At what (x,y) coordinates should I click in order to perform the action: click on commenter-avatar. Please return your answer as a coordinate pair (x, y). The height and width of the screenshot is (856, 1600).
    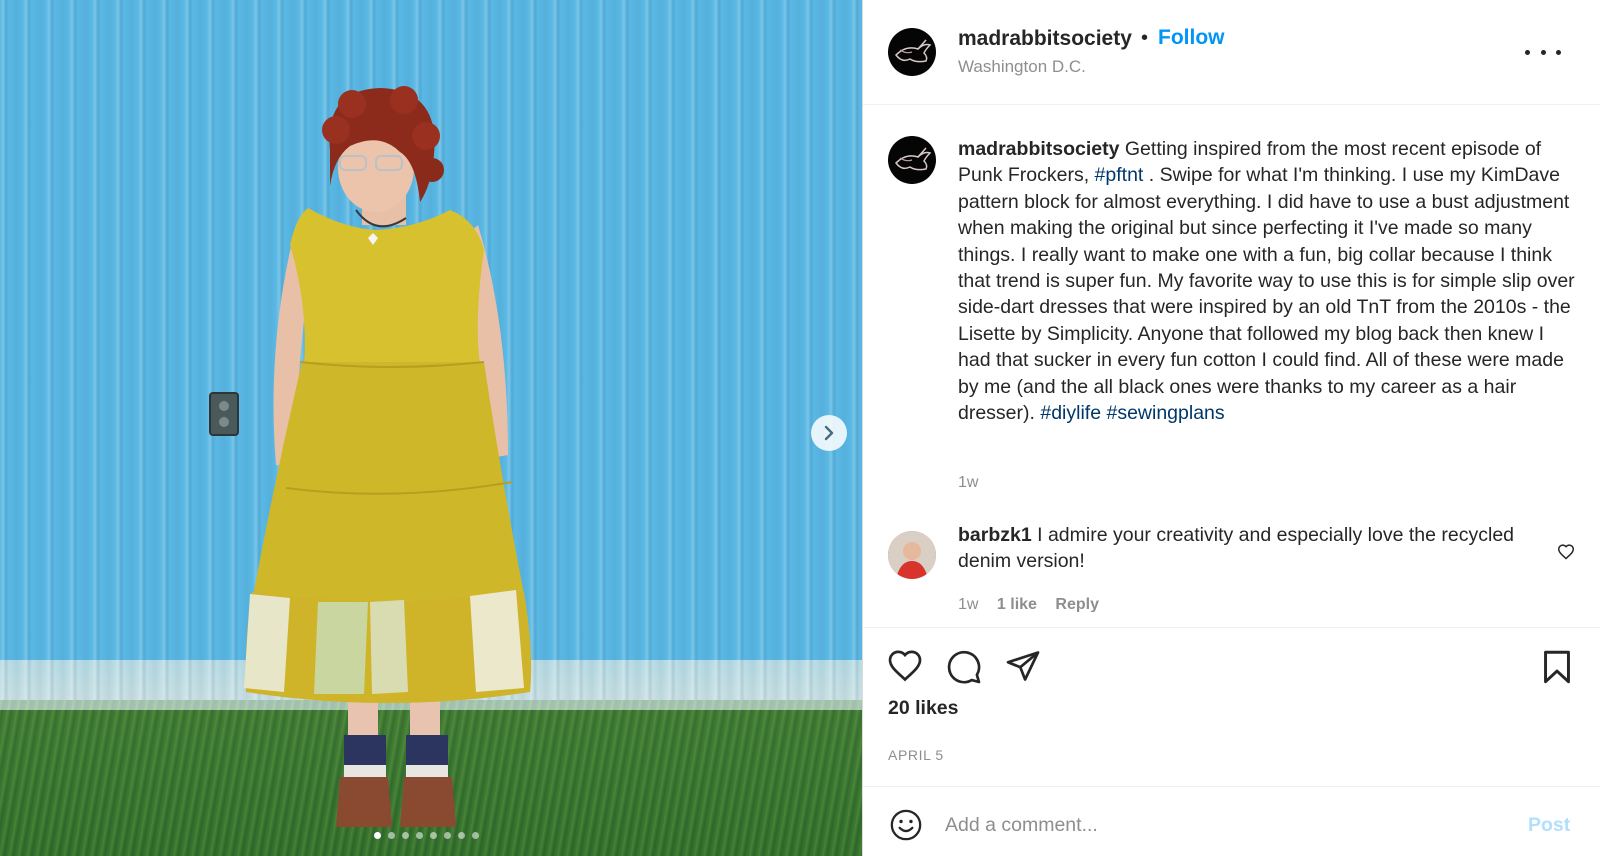
    Looking at the image, I should click on (912, 555).